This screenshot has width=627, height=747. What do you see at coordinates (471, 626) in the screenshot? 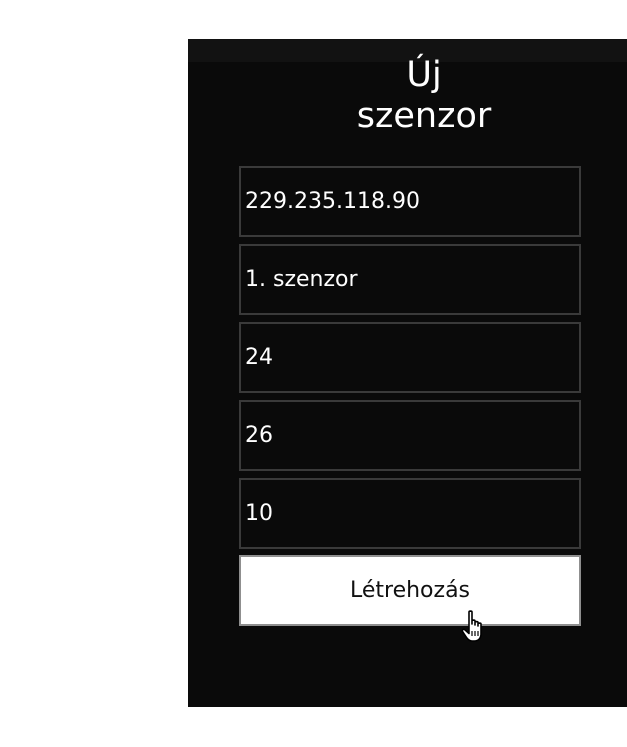
I see `hand-pointer-icon` at bounding box center [471, 626].